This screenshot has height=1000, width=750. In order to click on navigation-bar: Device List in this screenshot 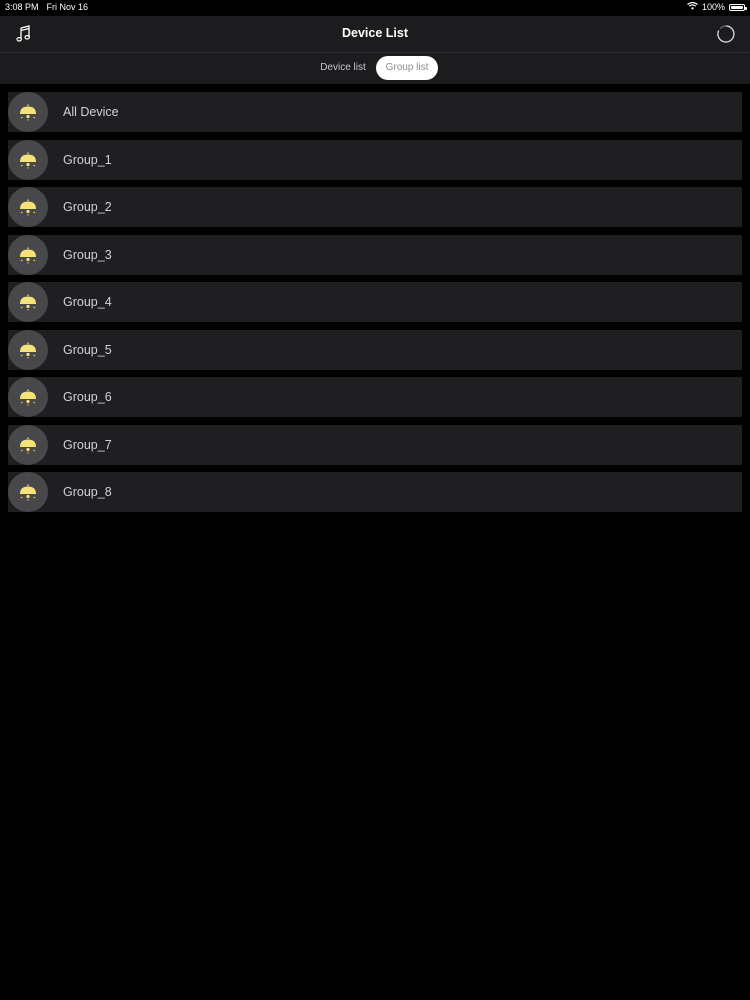, I will do `click(375, 34)`.